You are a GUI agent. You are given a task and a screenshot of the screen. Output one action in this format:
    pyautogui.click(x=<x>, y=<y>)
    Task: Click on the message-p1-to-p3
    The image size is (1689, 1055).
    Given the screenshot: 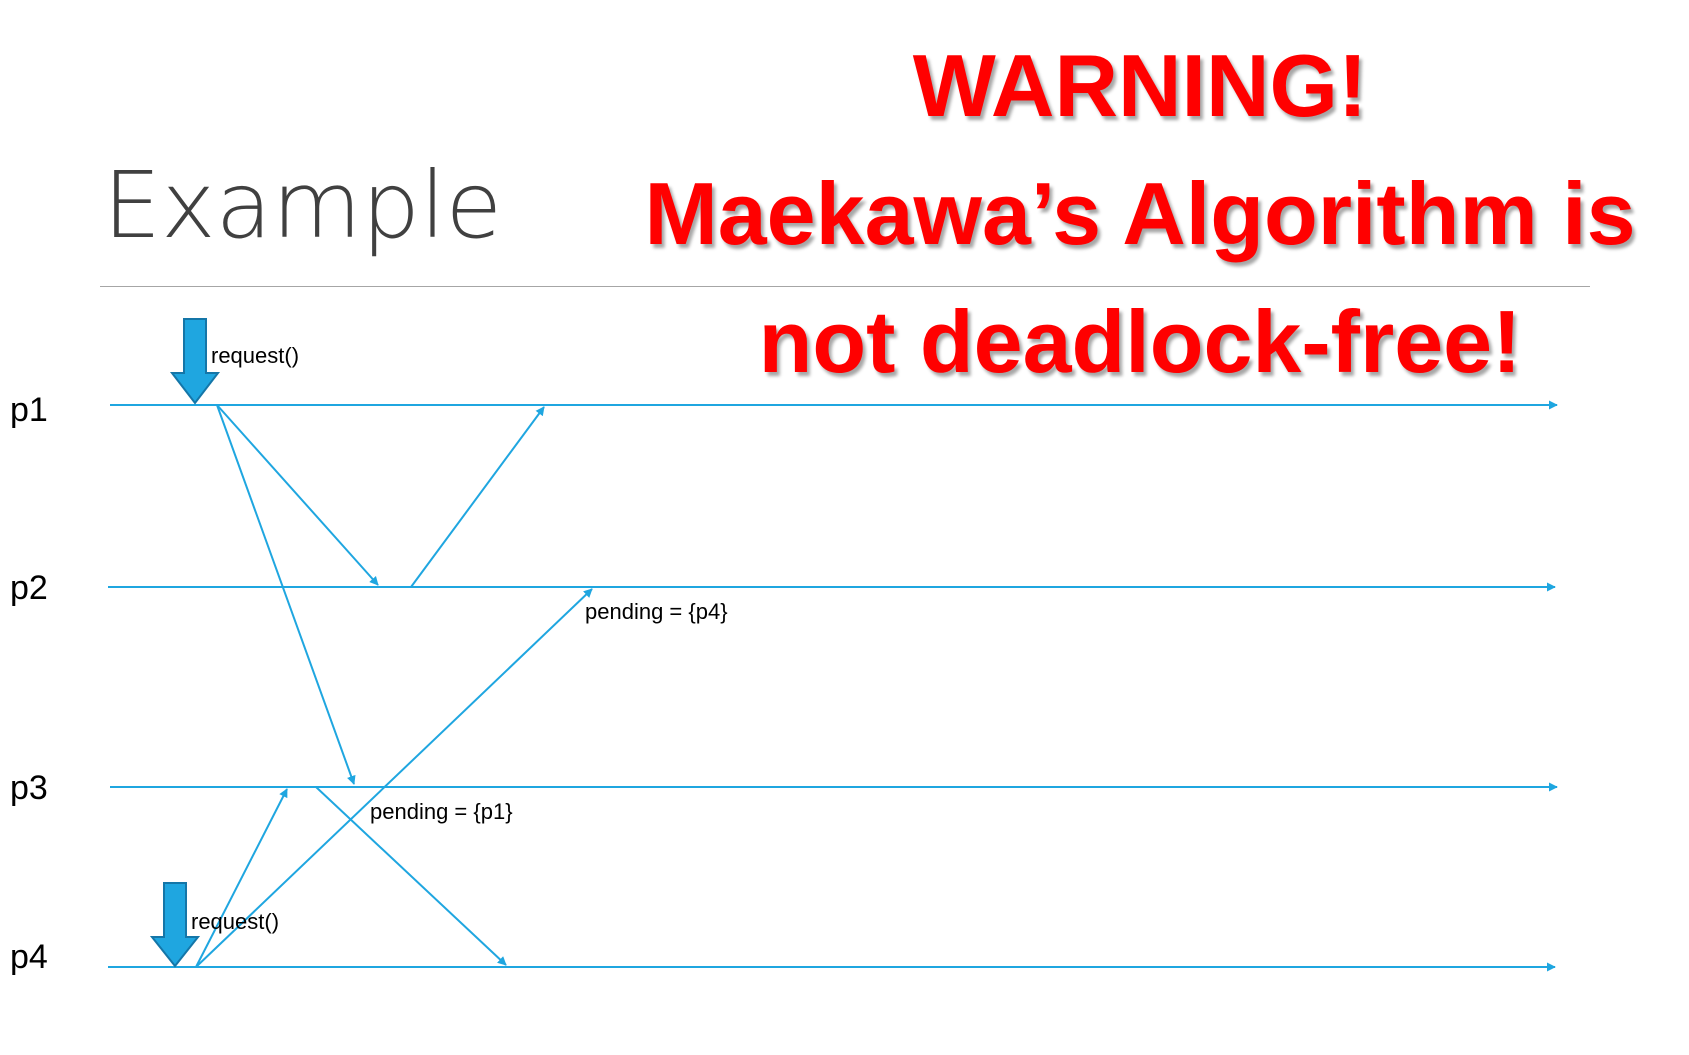 What is the action you would take?
    pyautogui.click(x=286, y=594)
    